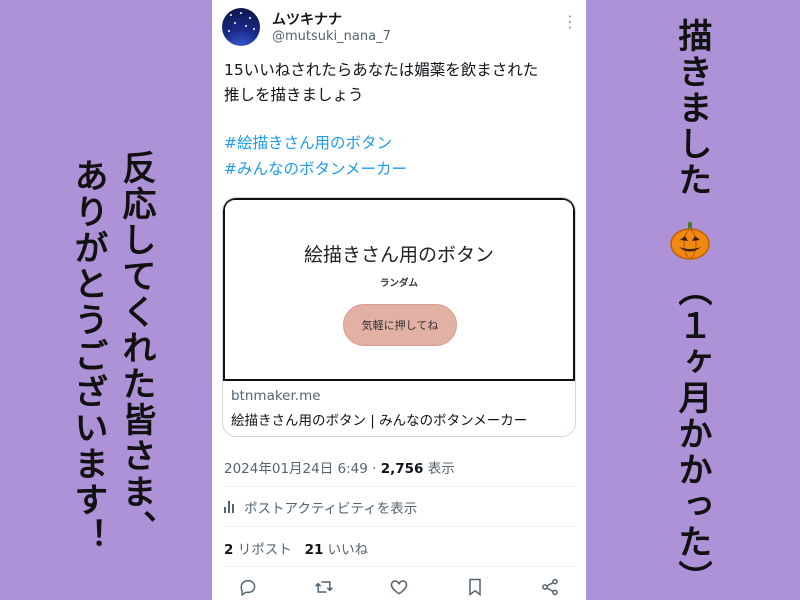 The height and width of the screenshot is (600, 800). I want to click on views-label: 表示, so click(439, 469).